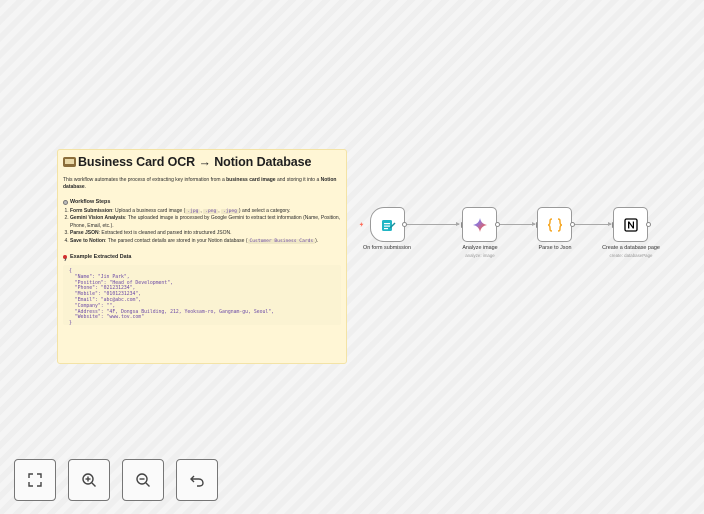 This screenshot has width=704, height=514. What do you see at coordinates (70, 324) in the screenshot?
I see `code-line: }` at bounding box center [70, 324].